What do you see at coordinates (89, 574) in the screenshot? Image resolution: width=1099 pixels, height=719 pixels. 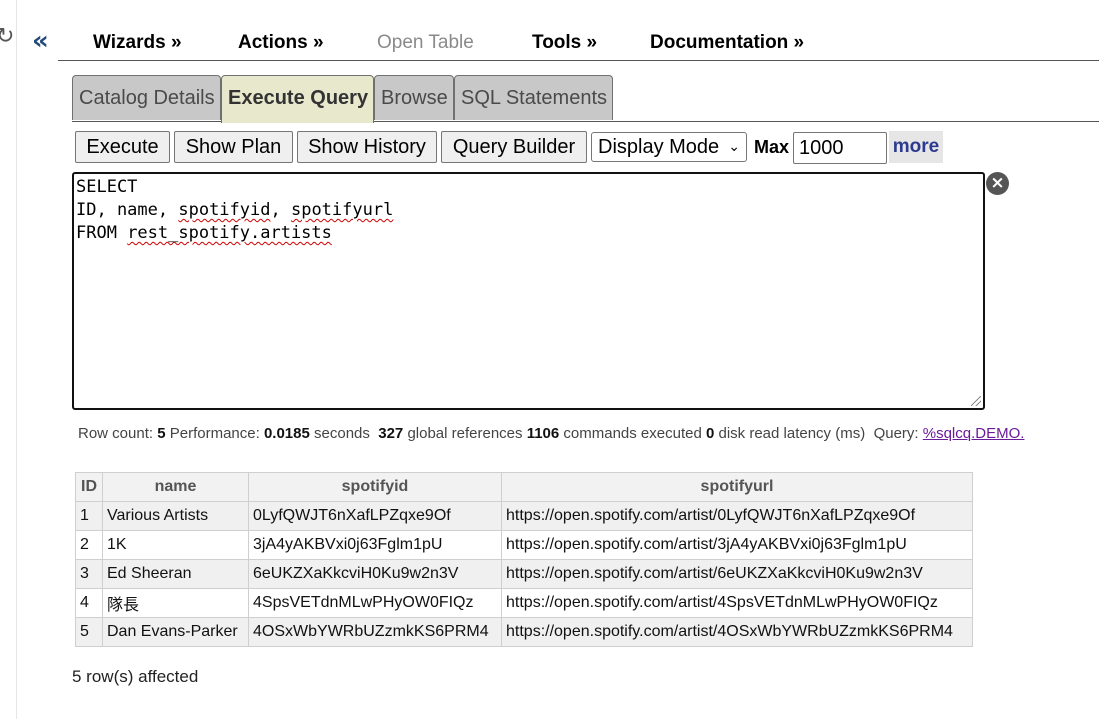 I see `cell-id: 3` at bounding box center [89, 574].